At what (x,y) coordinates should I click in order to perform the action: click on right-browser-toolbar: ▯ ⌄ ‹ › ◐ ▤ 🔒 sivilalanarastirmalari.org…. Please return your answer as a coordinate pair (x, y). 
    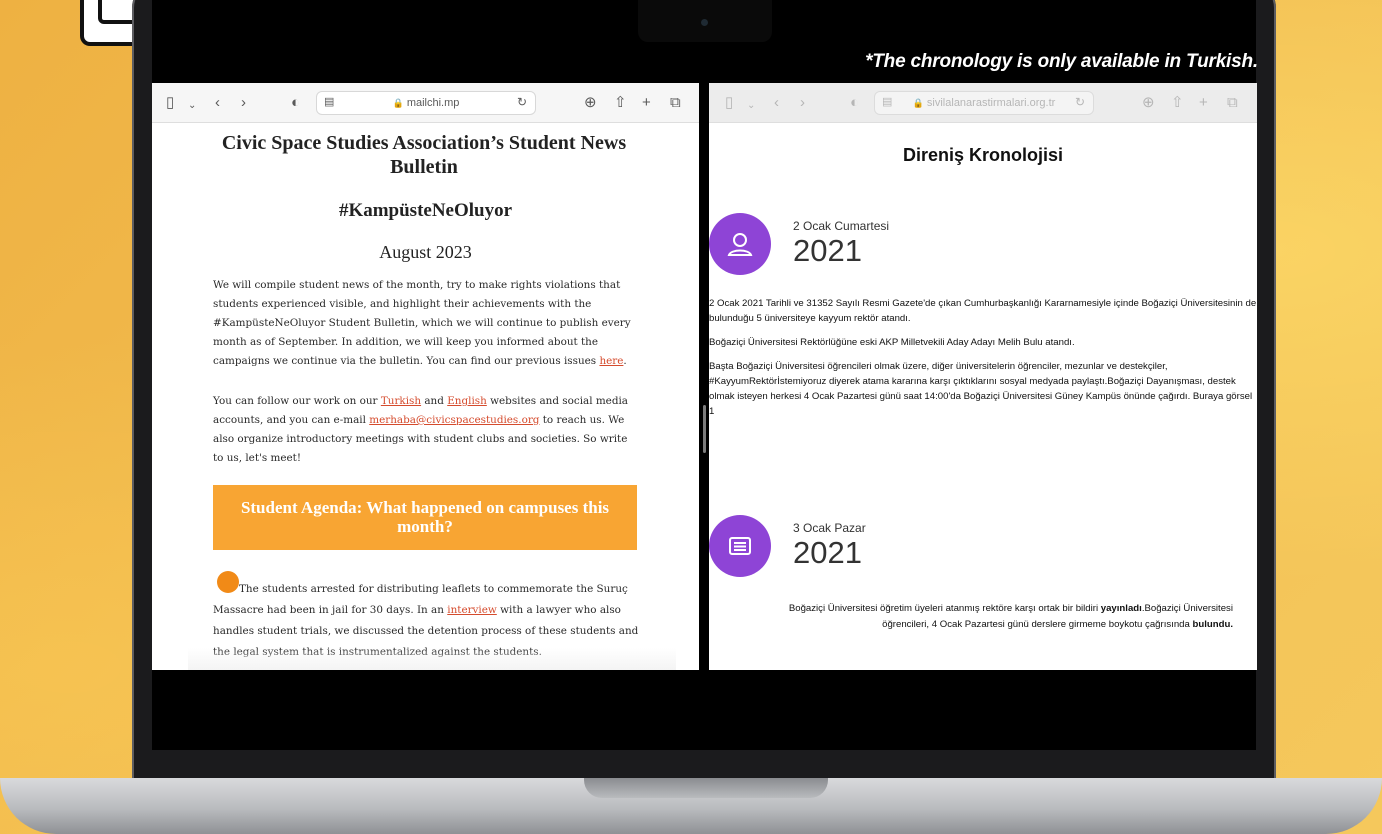
    Looking at the image, I should click on (983, 103).